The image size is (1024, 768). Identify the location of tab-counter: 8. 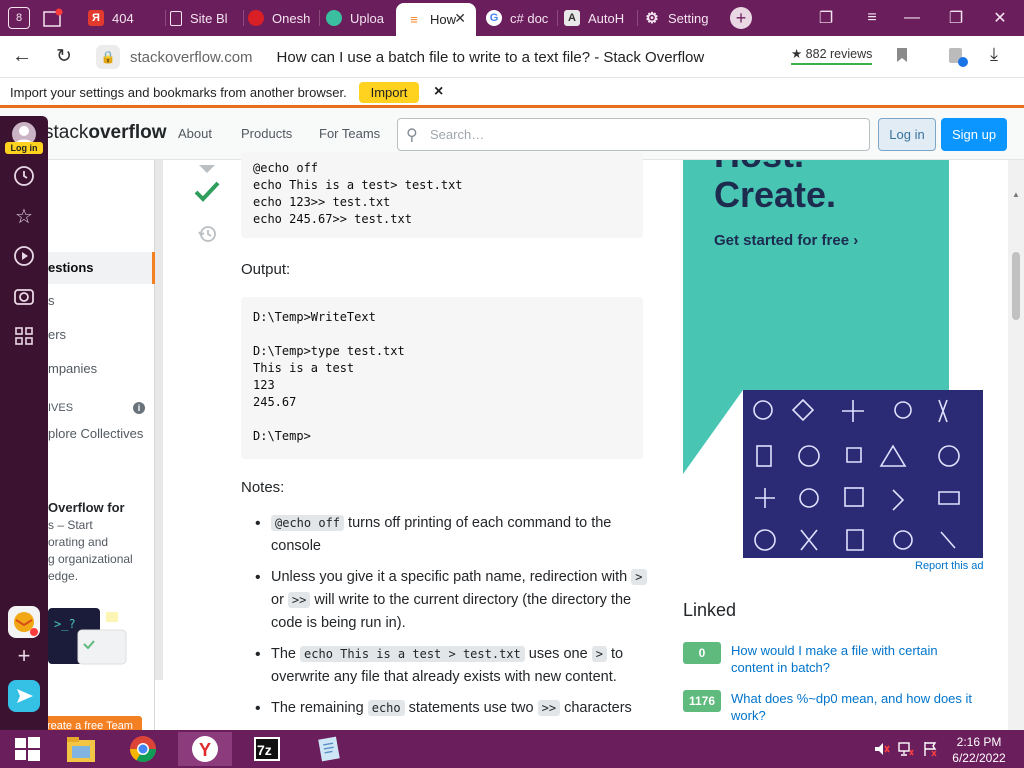
(19, 18).